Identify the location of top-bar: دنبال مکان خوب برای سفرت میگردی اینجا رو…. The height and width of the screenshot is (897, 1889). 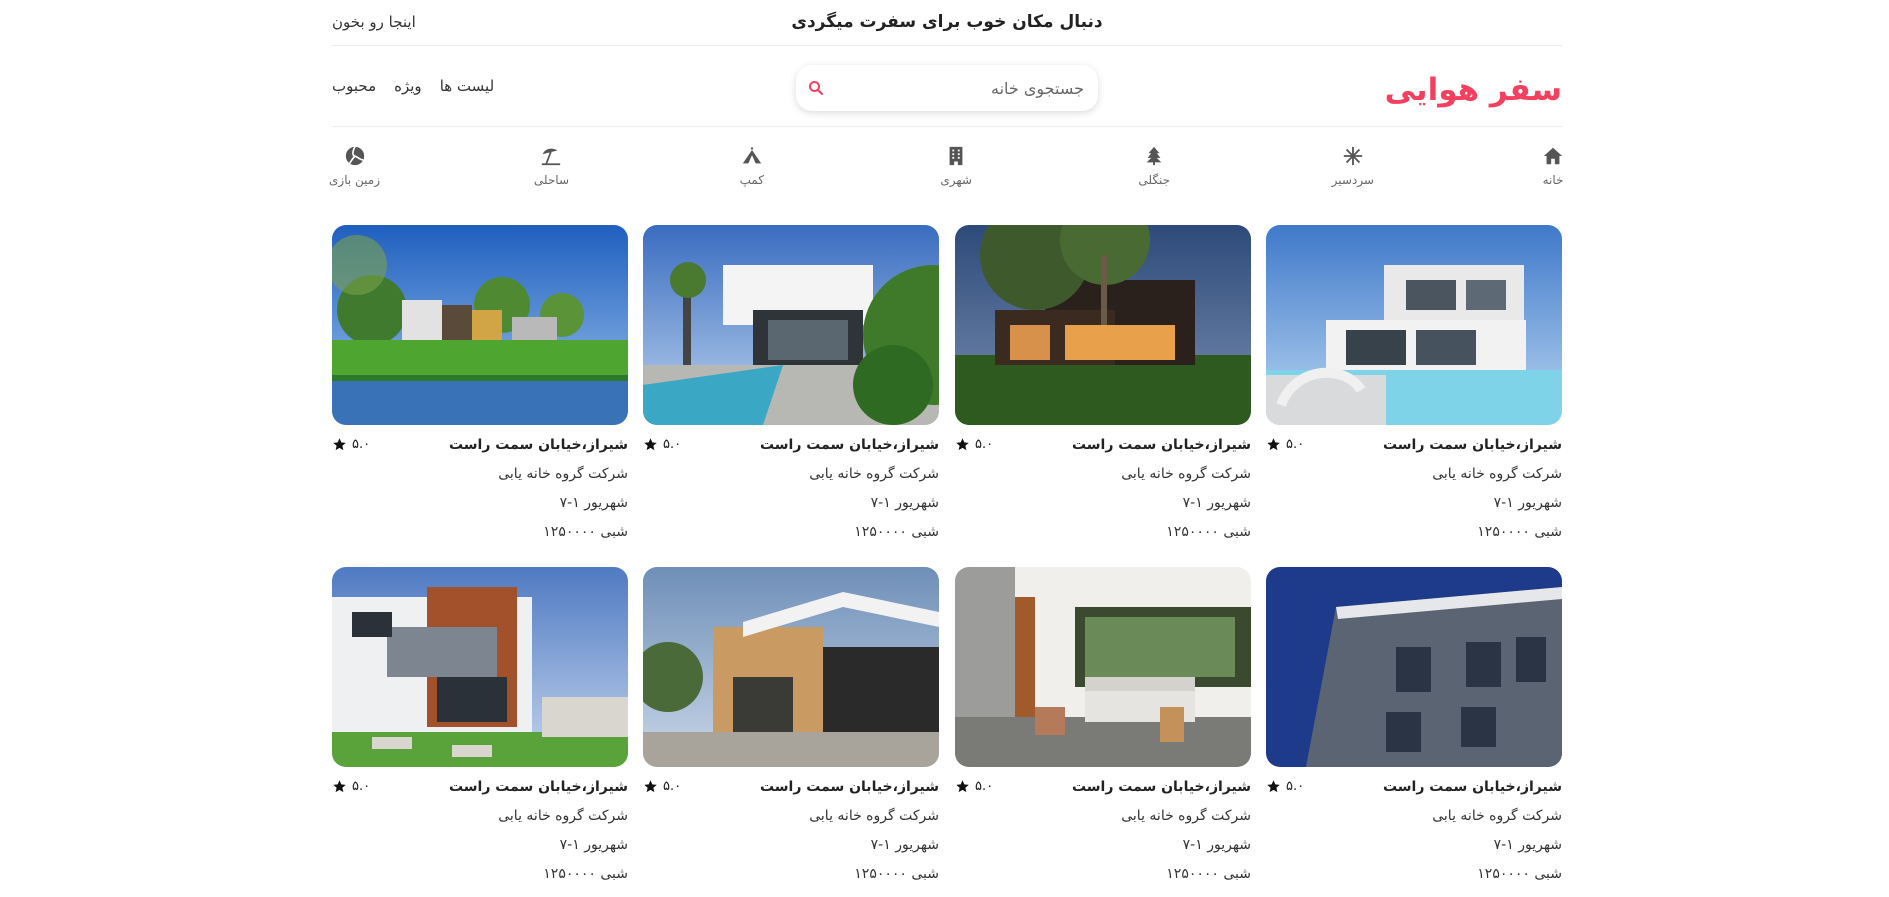
(947, 23).